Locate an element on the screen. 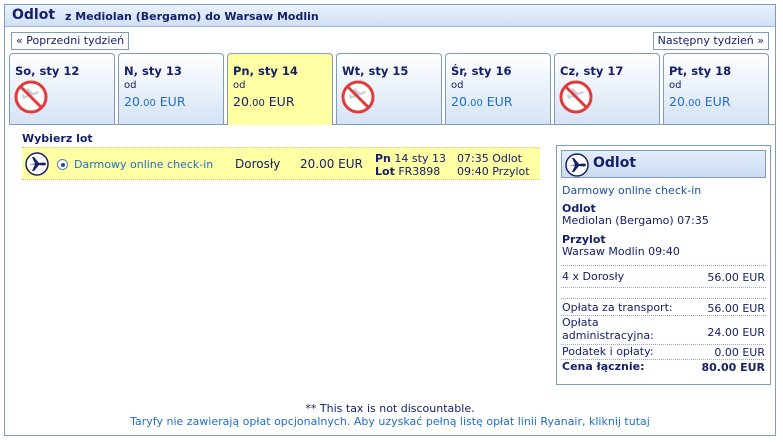 The width and height of the screenshot is (783, 442). route-subtitle: z Mediolan (Bergamo) do Warsaw Modlin is located at coordinates (192, 16).